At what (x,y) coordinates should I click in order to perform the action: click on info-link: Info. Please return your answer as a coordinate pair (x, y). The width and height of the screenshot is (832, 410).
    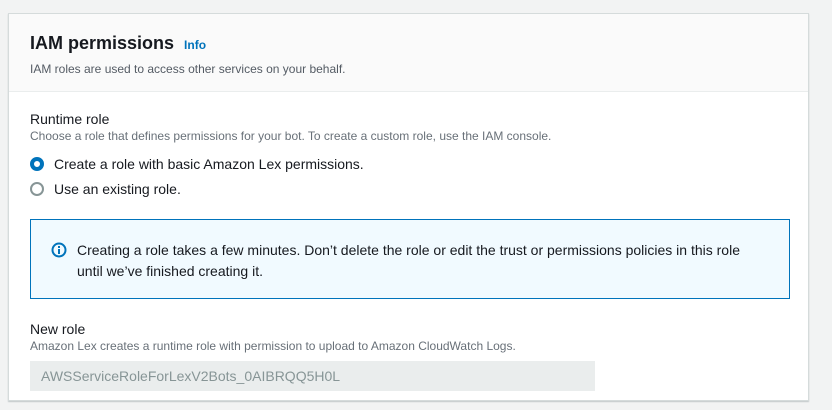
    Looking at the image, I should click on (195, 45).